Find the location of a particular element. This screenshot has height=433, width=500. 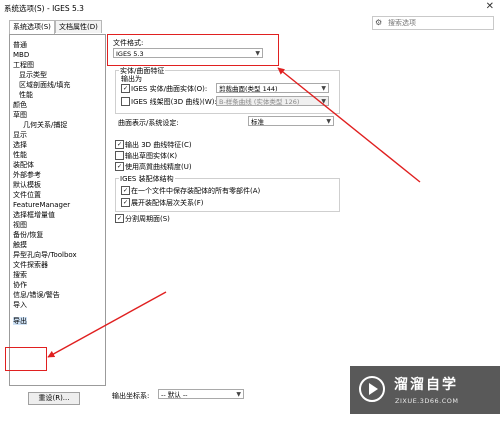

tree-item-backup-recover: 备份/恢复 is located at coordinates (28, 235).